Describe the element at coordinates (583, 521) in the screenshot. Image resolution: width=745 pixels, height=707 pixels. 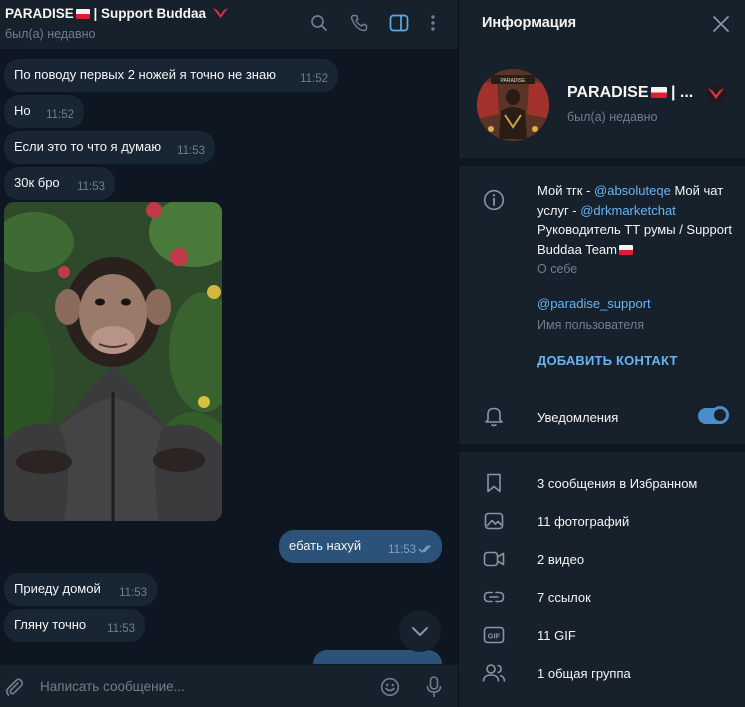
I see `media-row-label: 11 фотографий` at that location.